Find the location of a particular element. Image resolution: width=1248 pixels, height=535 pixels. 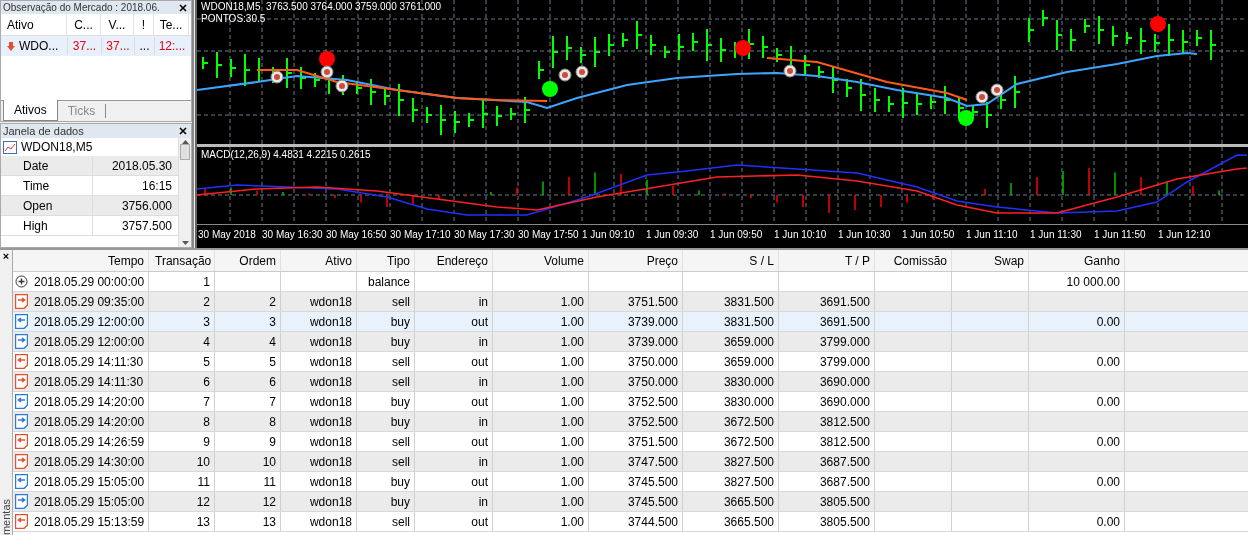

table-cell-text: 3751.500 is located at coordinates (652, 442).